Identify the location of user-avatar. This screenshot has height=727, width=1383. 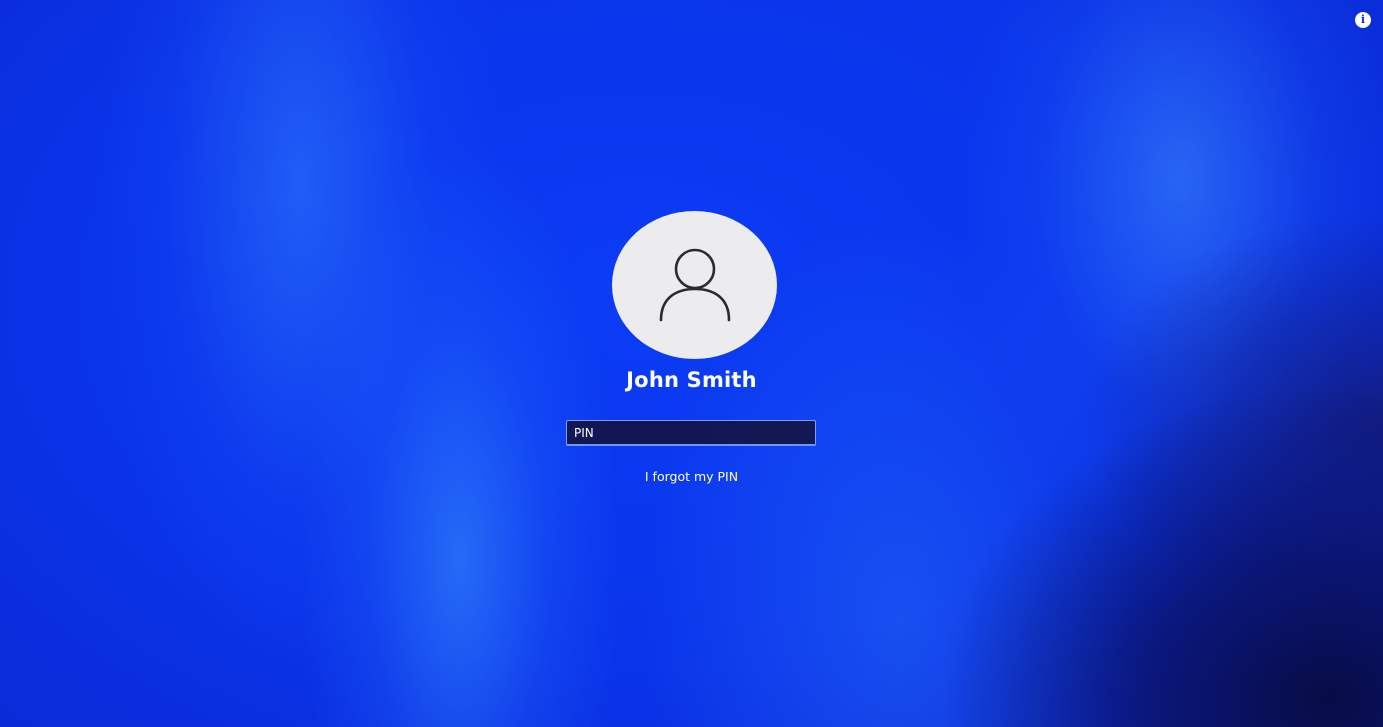
(694, 285).